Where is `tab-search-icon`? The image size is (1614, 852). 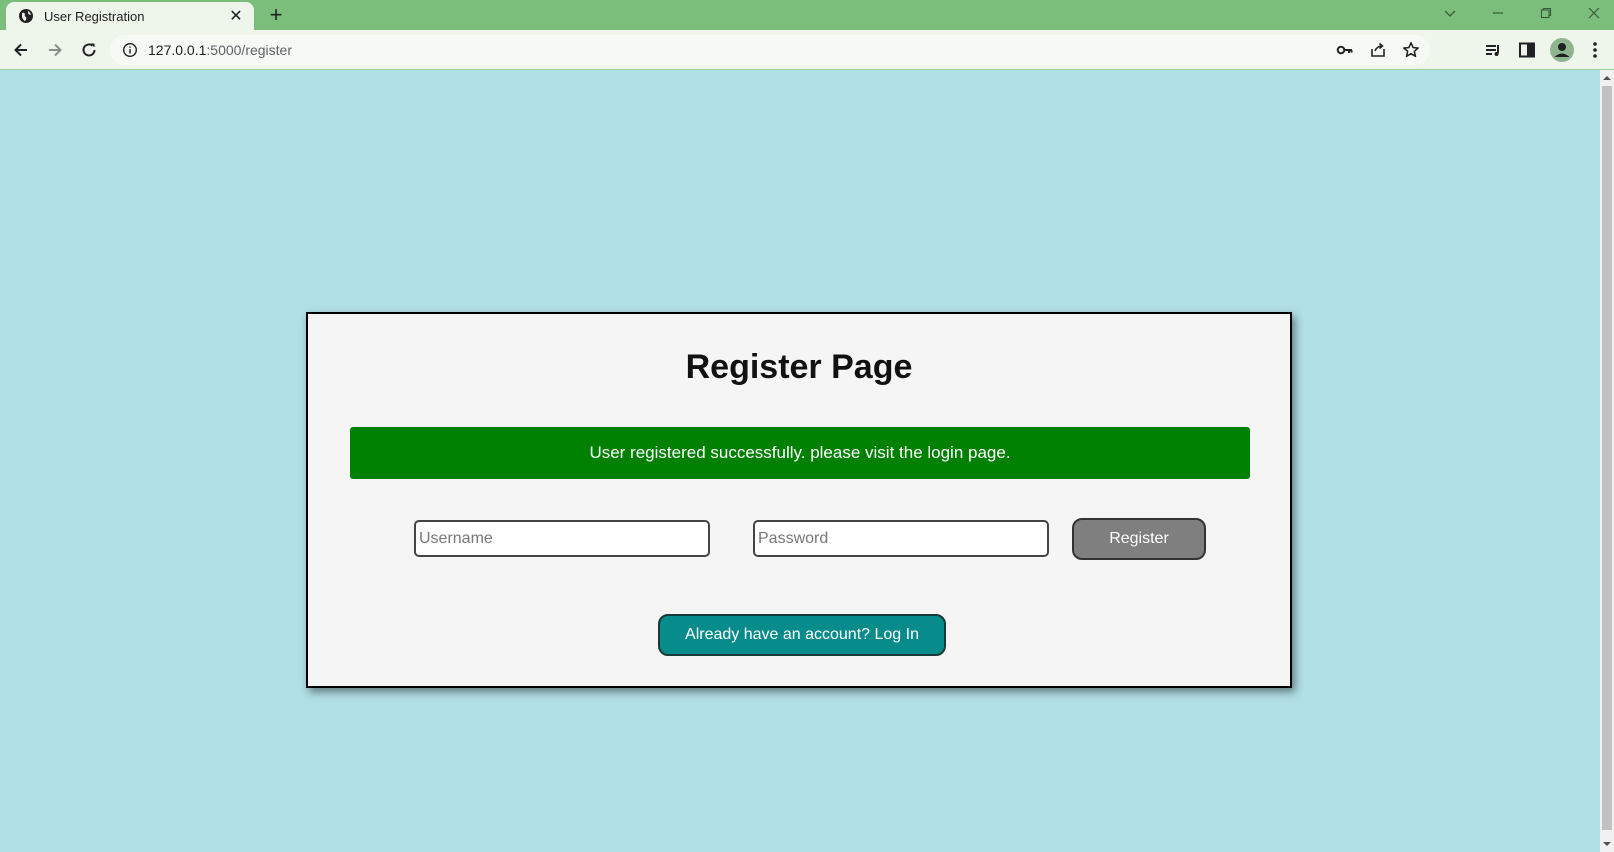 tab-search-icon is located at coordinates (1450, 13).